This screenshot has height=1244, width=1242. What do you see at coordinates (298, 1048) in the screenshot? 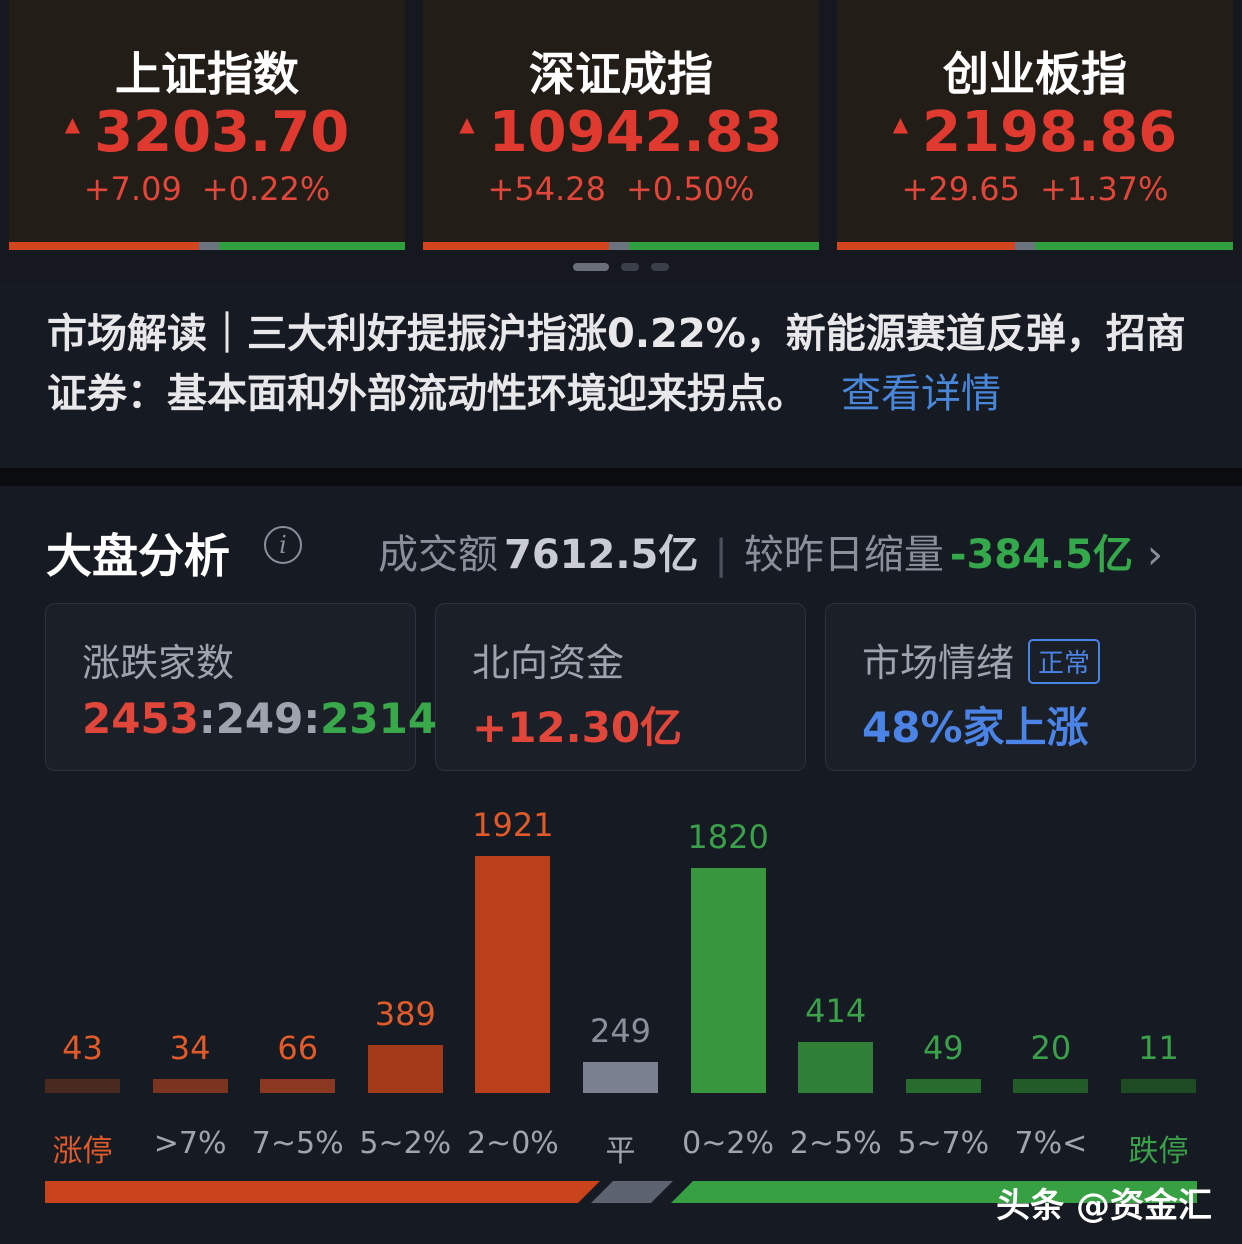
I see `bar-value-label: 66` at bounding box center [298, 1048].